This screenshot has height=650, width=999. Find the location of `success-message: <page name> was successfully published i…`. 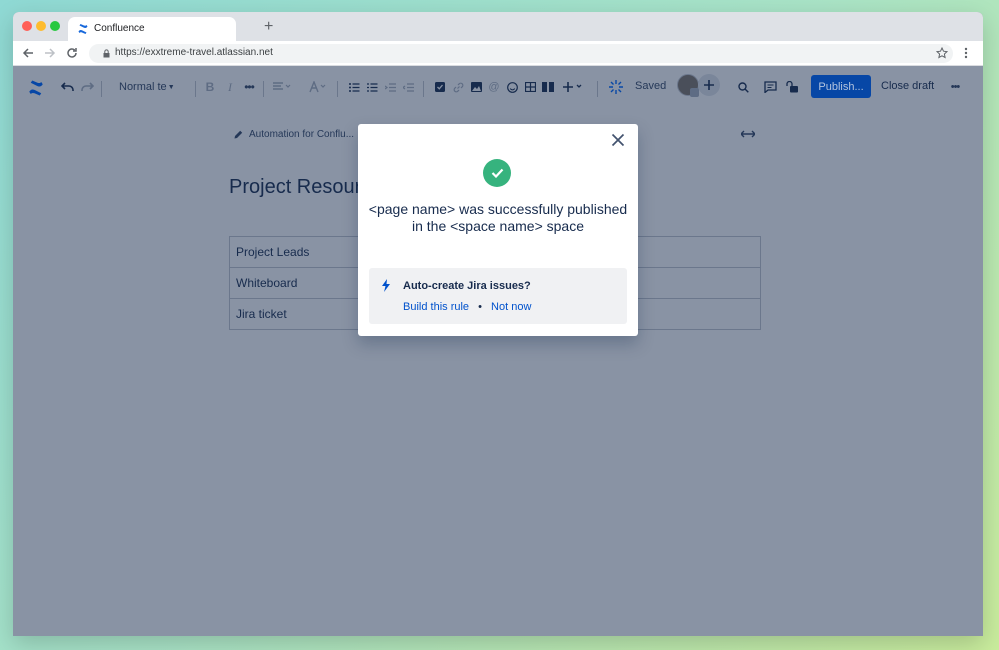

success-message: <page name> was successfully published i… is located at coordinates (498, 217).